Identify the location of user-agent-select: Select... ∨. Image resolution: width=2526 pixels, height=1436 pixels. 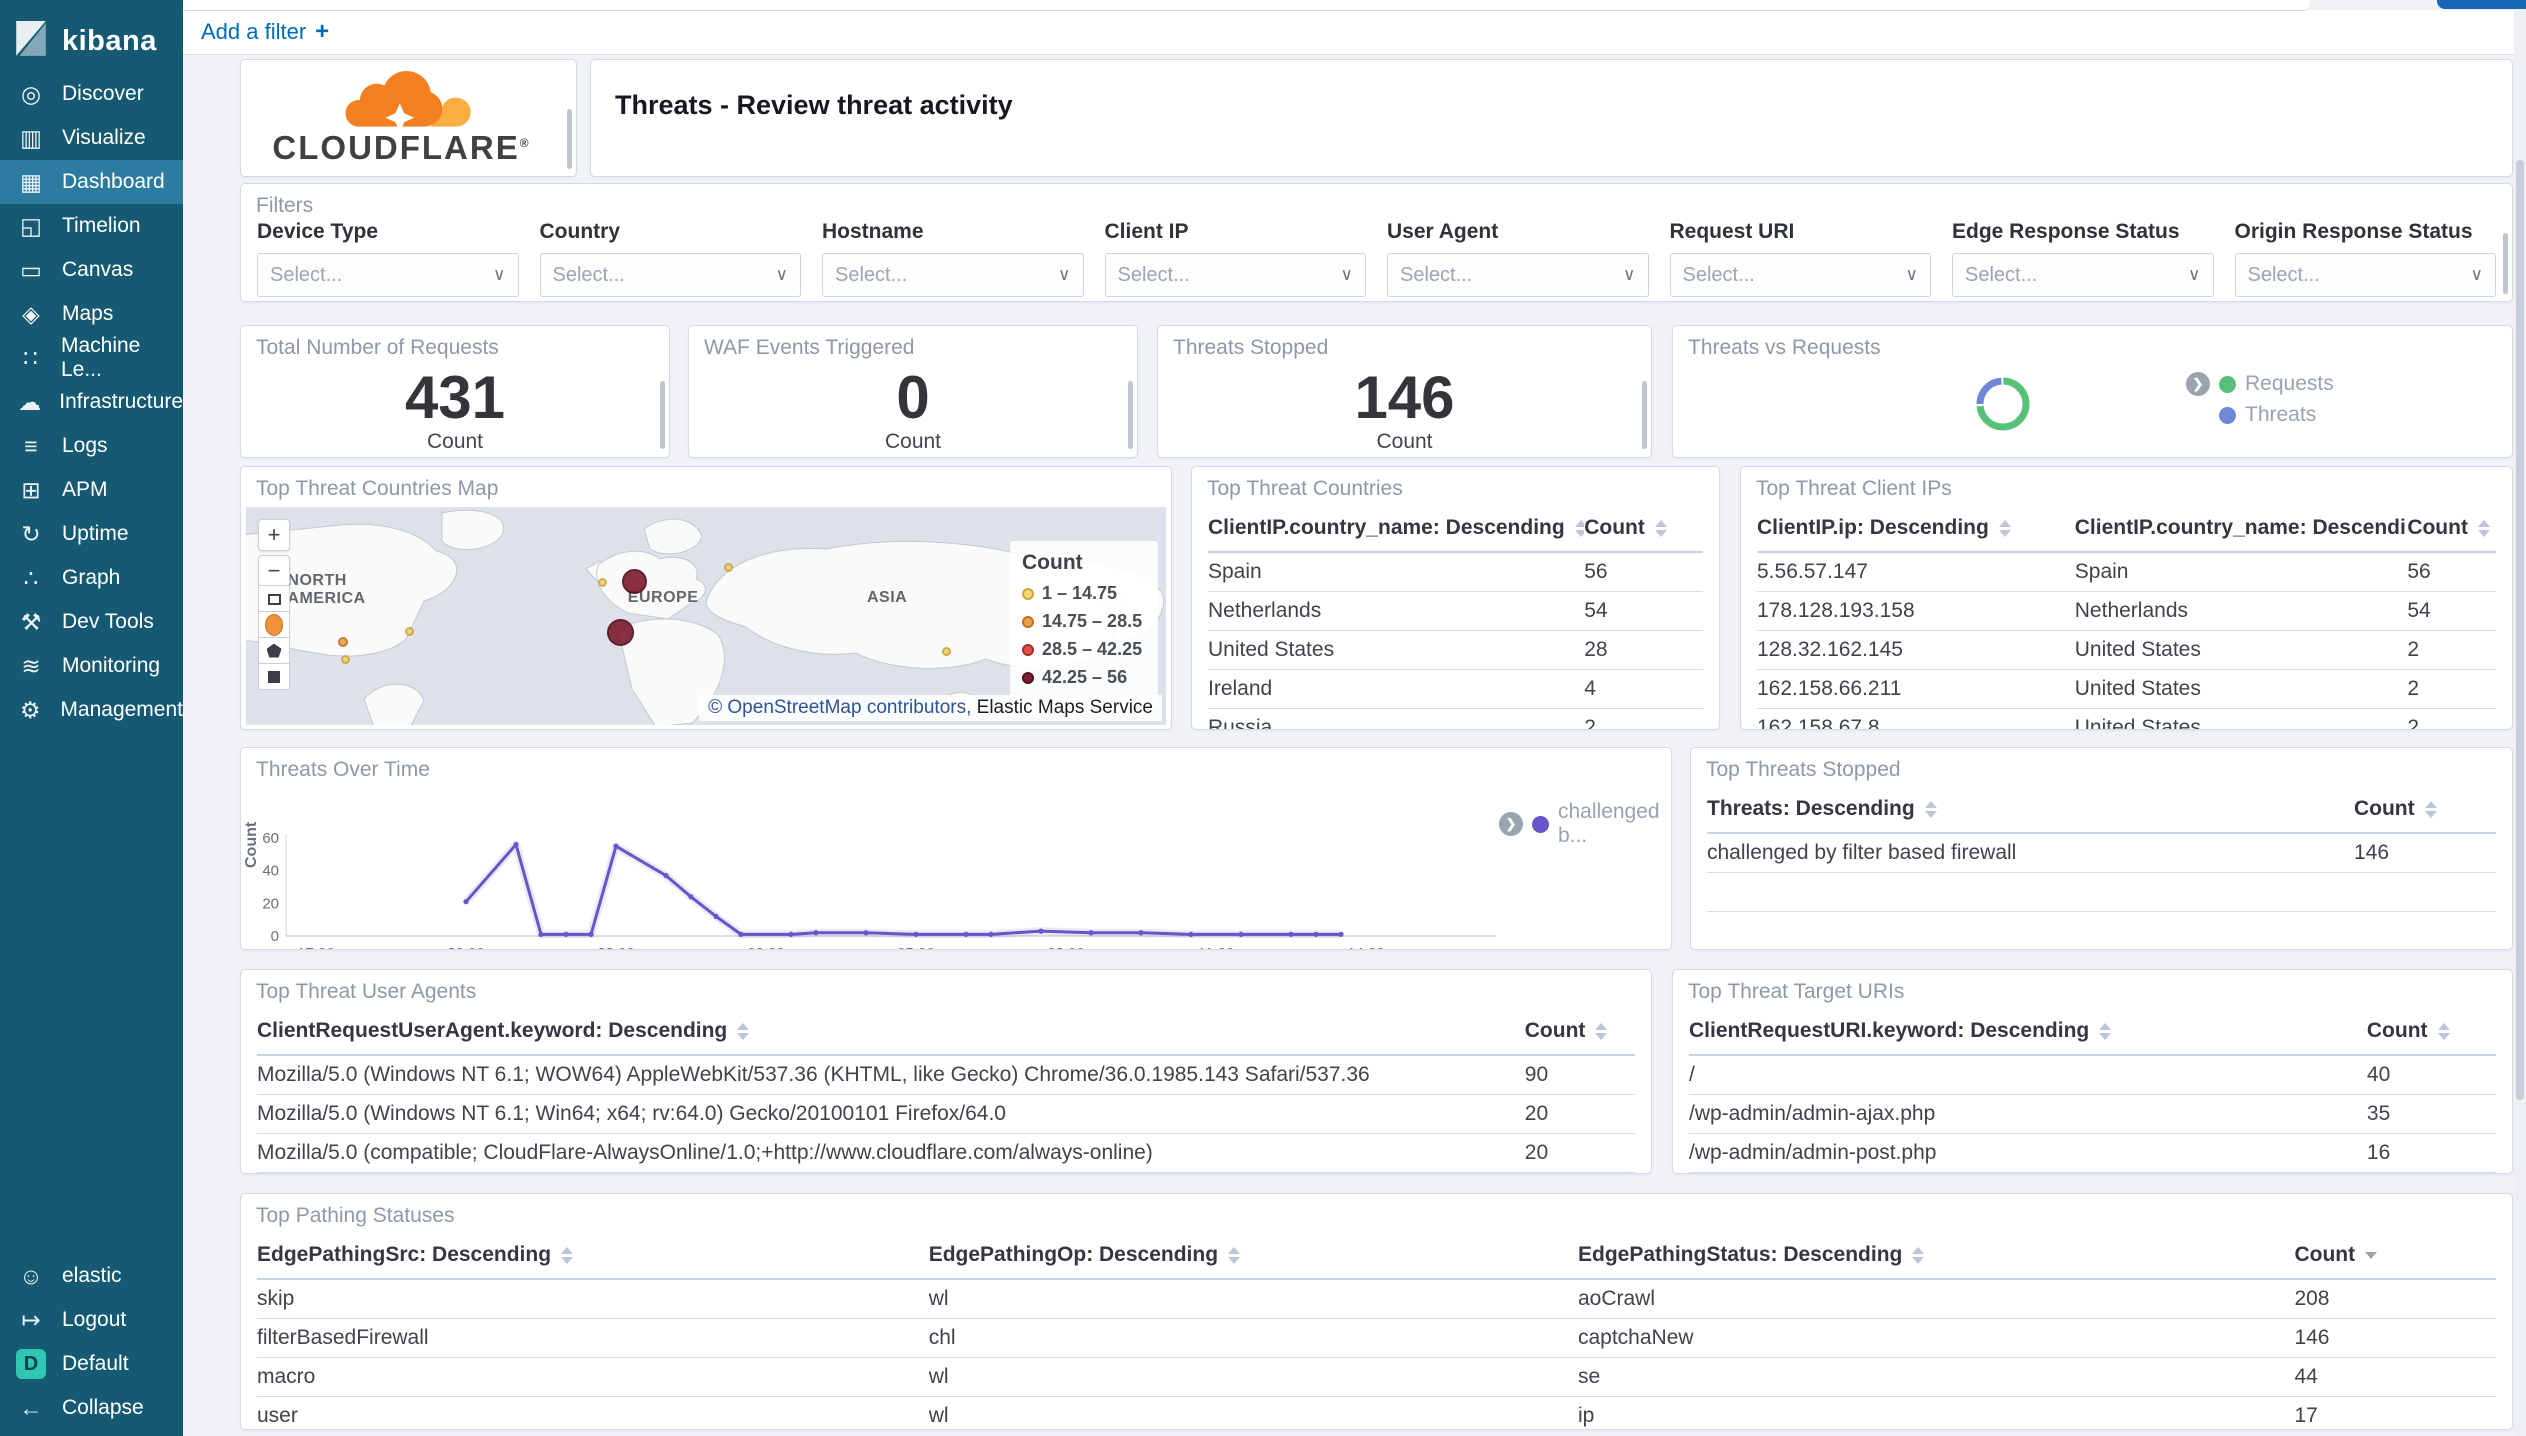
(1518, 275).